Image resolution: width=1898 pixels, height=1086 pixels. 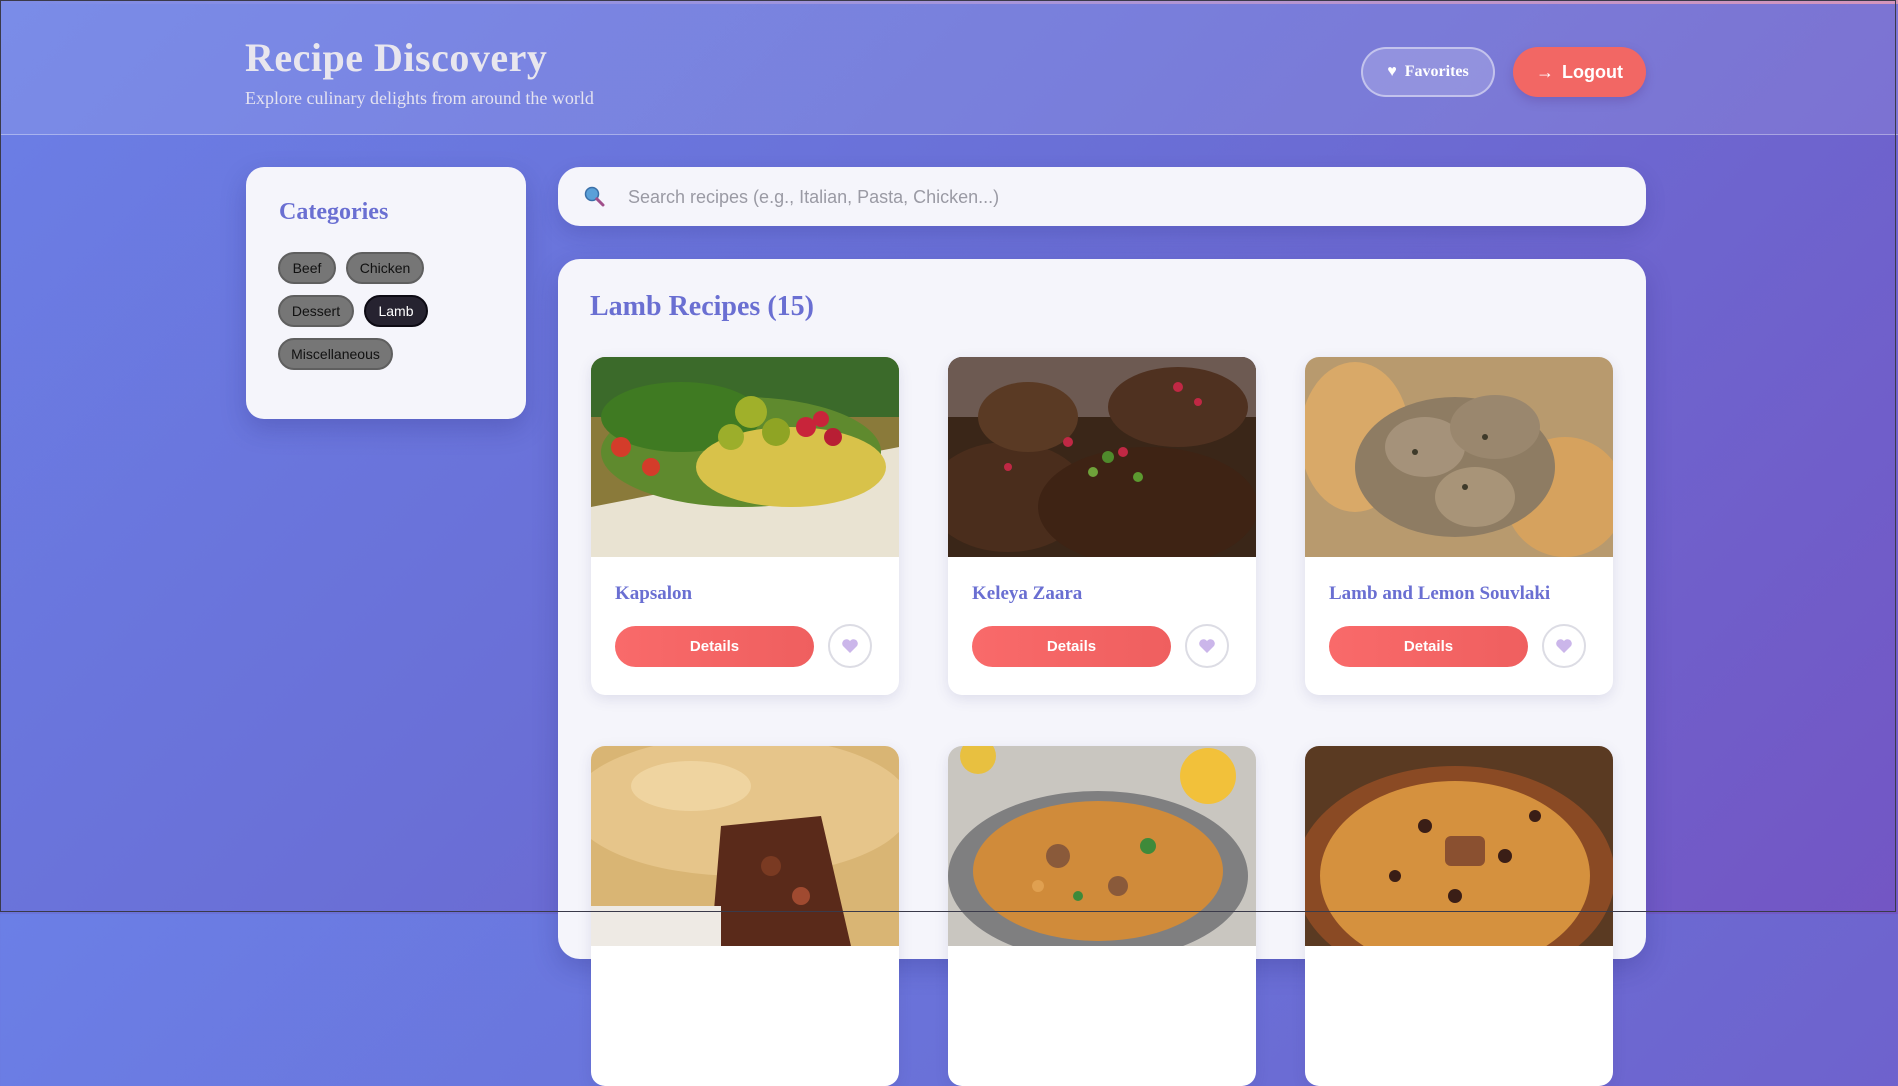 What do you see at coordinates (654, 593) in the screenshot?
I see `recipe-name: Kapsalon` at bounding box center [654, 593].